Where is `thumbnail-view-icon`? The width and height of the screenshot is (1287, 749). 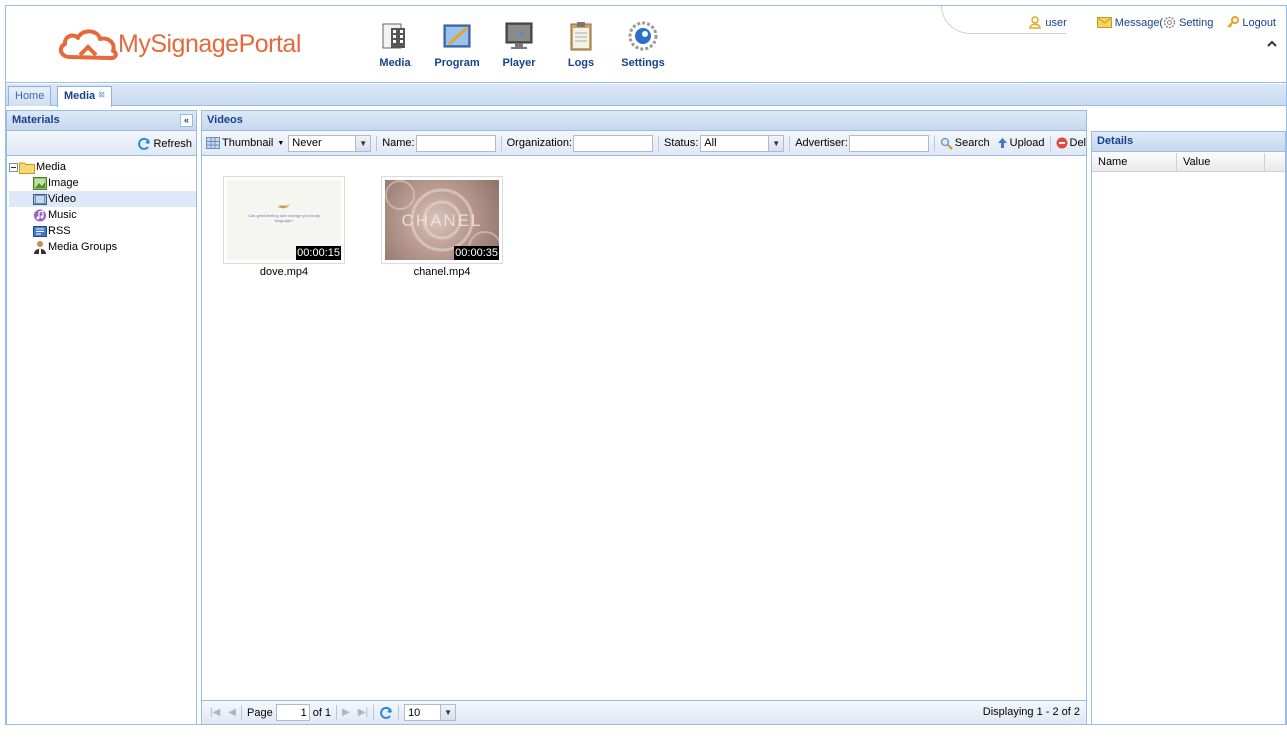
thumbnail-view-icon is located at coordinates (213, 143).